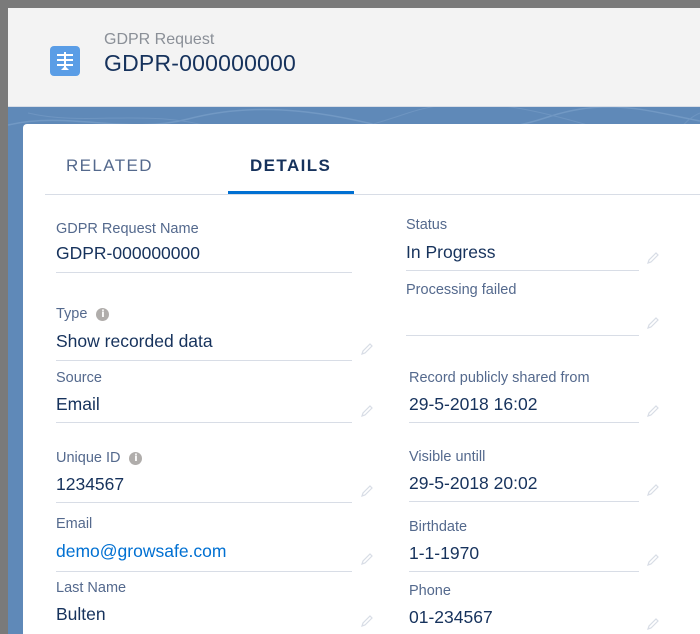  Describe the element at coordinates (544, 608) in the screenshot. I see `field-phone: Phone 01-234567` at that location.